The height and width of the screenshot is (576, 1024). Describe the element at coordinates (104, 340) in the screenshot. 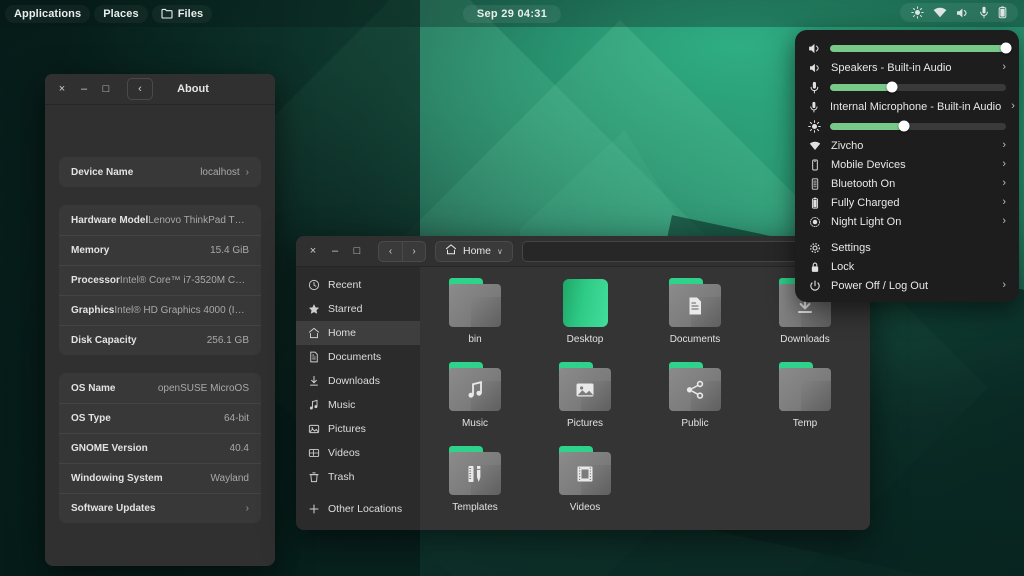

I see `info-row-key: Disk Capacity` at that location.